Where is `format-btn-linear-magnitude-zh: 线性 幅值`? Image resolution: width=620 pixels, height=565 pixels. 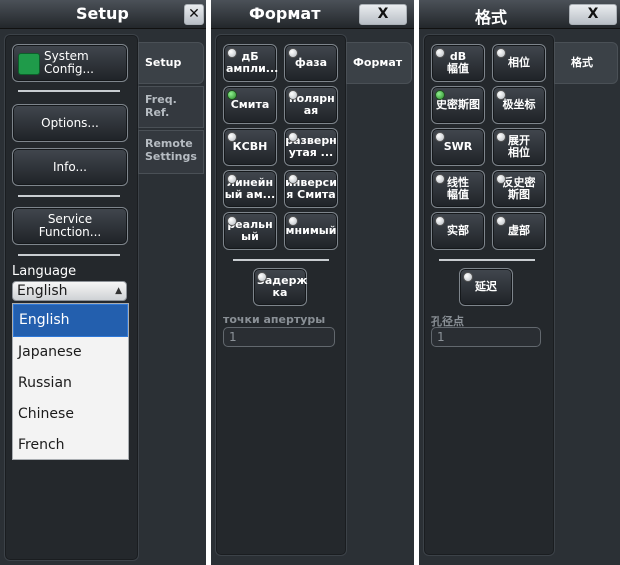 format-btn-linear-magnitude-zh: 线性 幅值 is located at coordinates (458, 189).